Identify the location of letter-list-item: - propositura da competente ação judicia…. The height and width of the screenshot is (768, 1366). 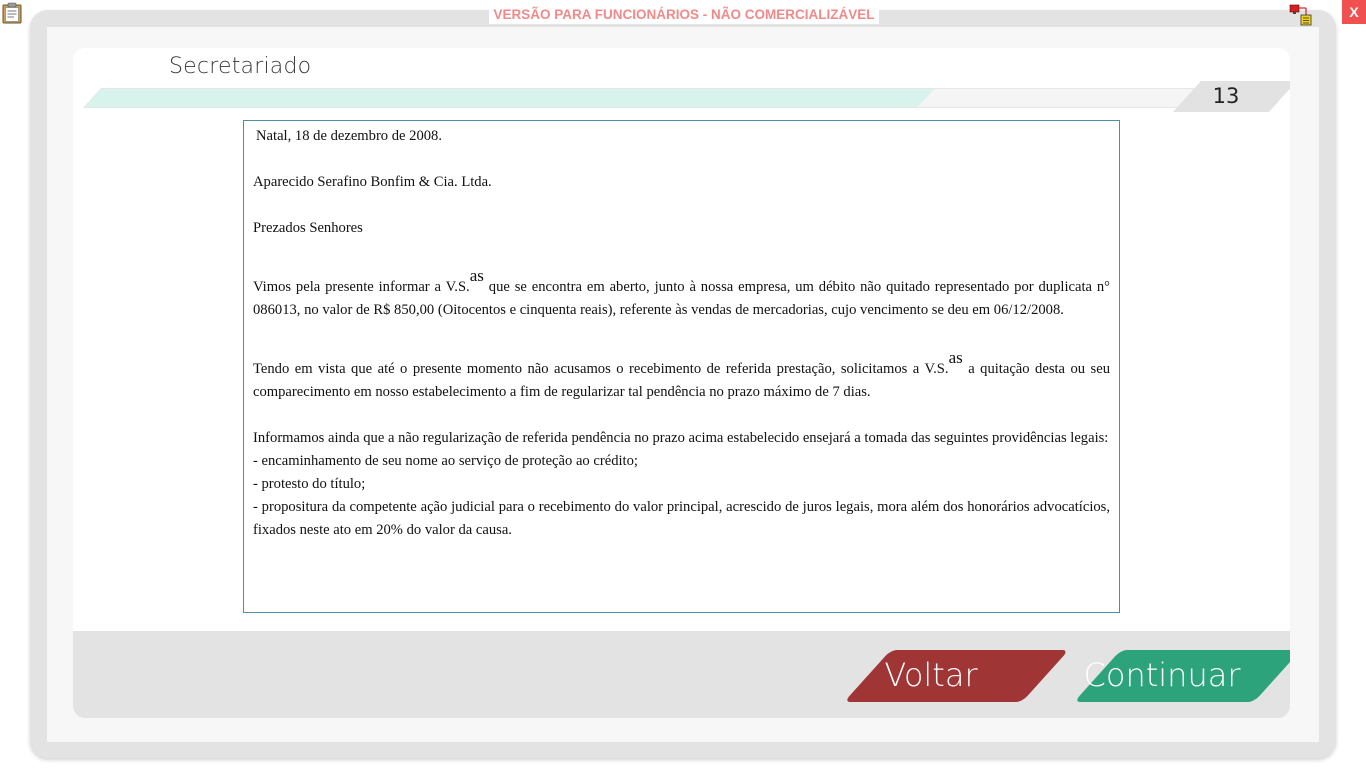
(681, 518).